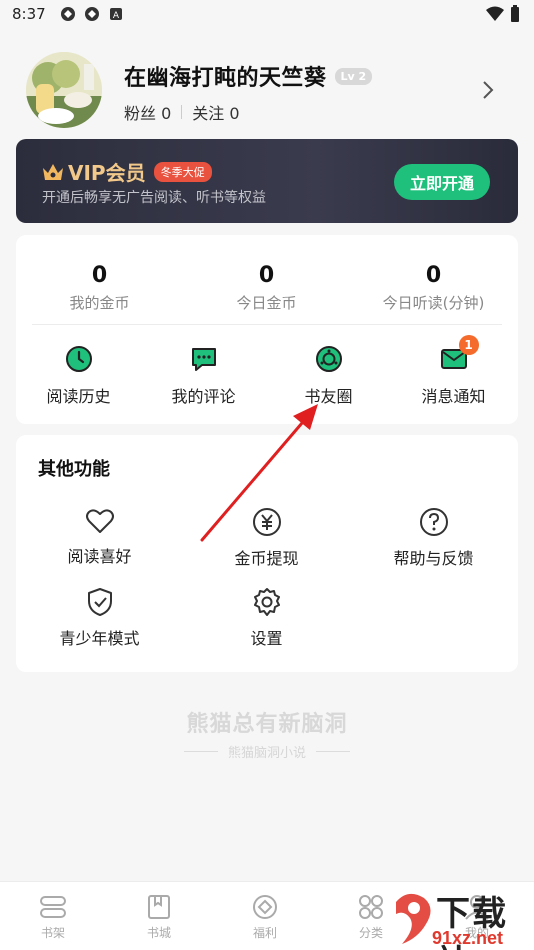 The image size is (534, 950). What do you see at coordinates (140, 113) in the screenshot?
I see `fans-label: 粉丝` at bounding box center [140, 113].